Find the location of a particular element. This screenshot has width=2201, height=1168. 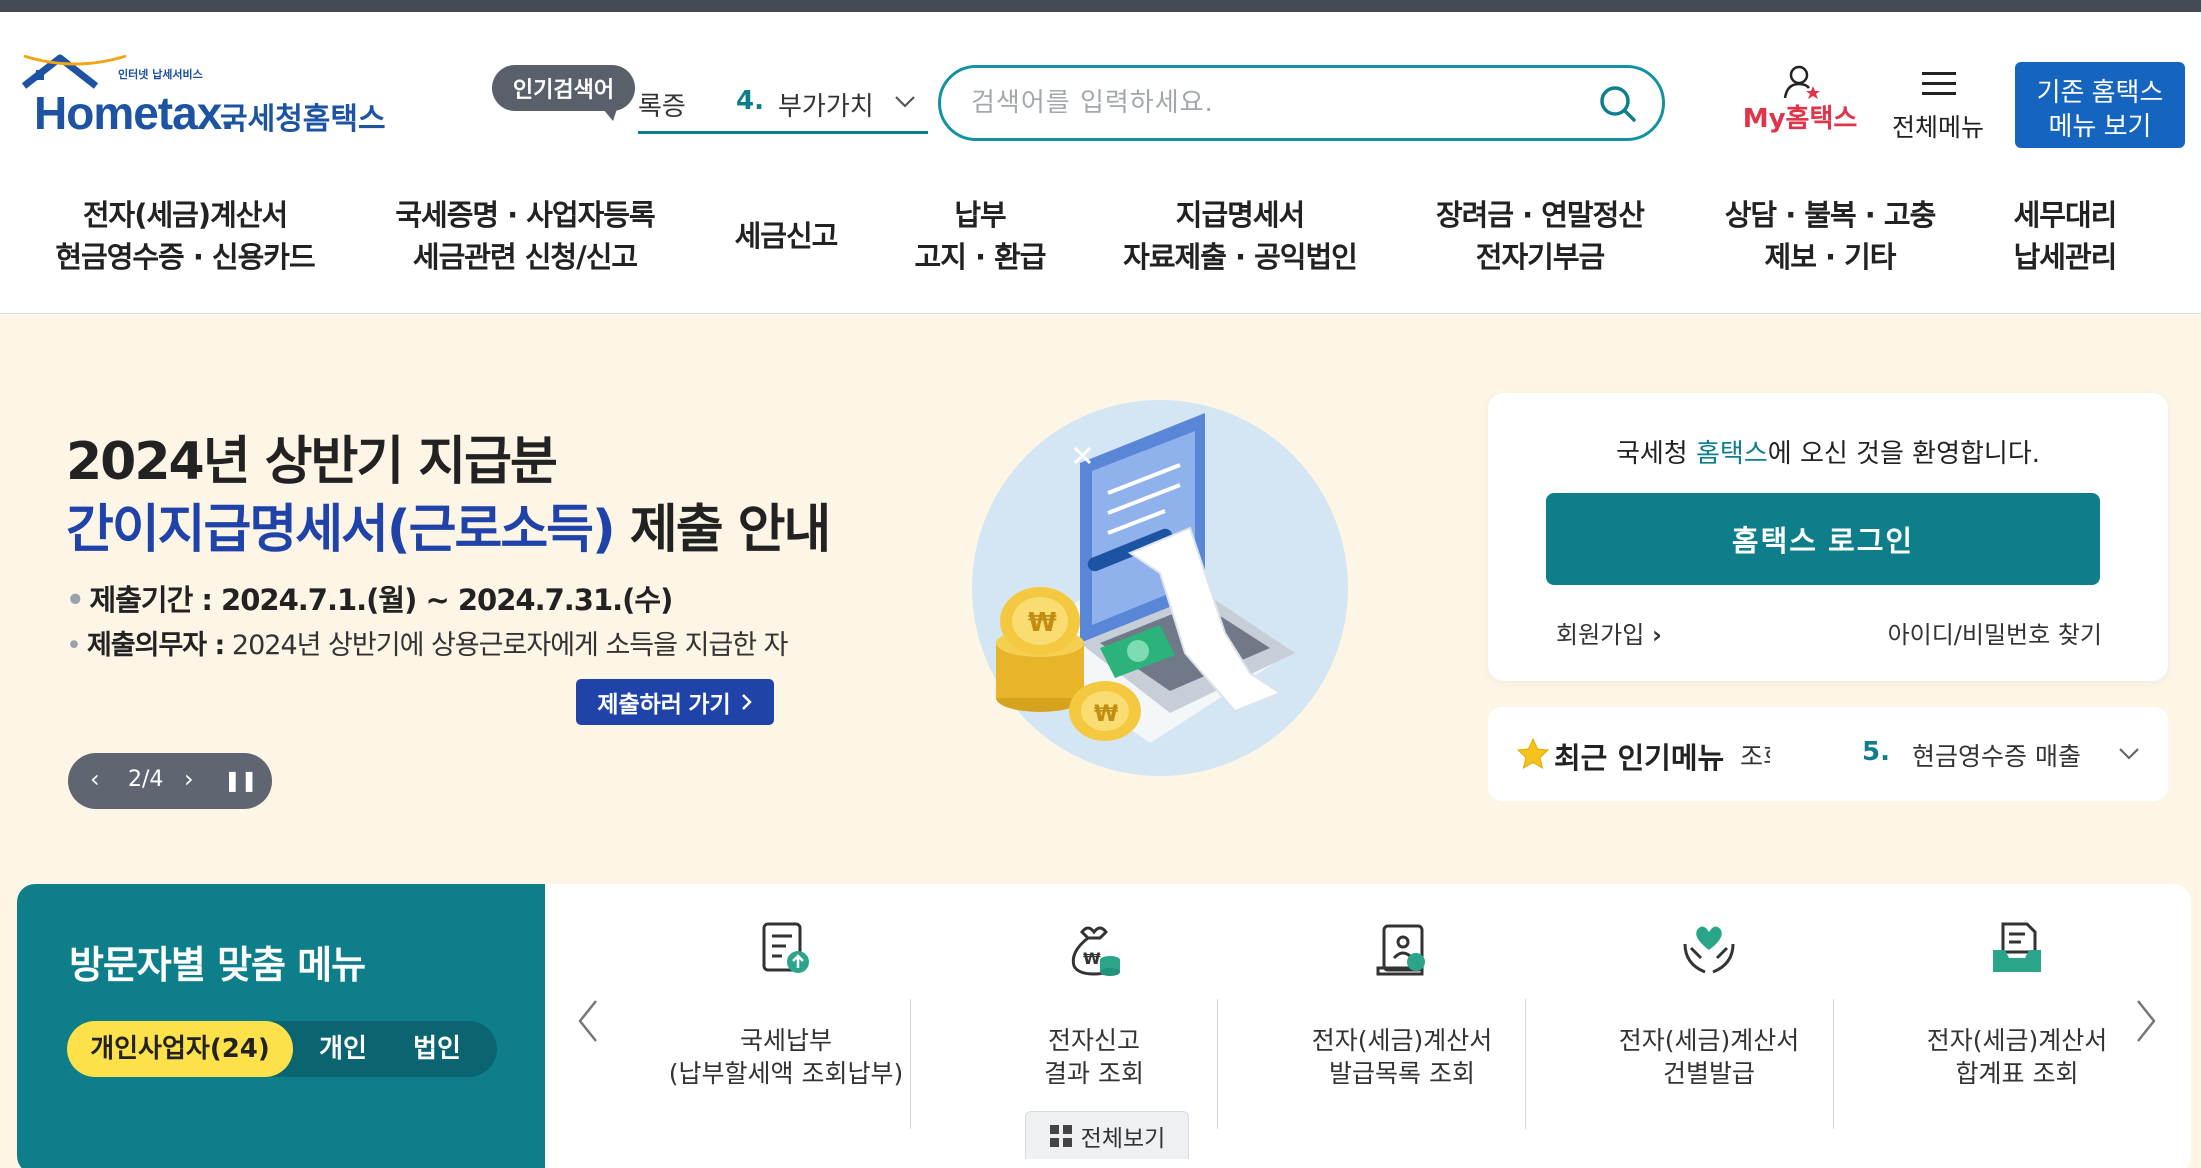

gnb-item-certificates: 국세증명 · 사업자등록 세금관련 신청/신고 is located at coordinates (525, 239).